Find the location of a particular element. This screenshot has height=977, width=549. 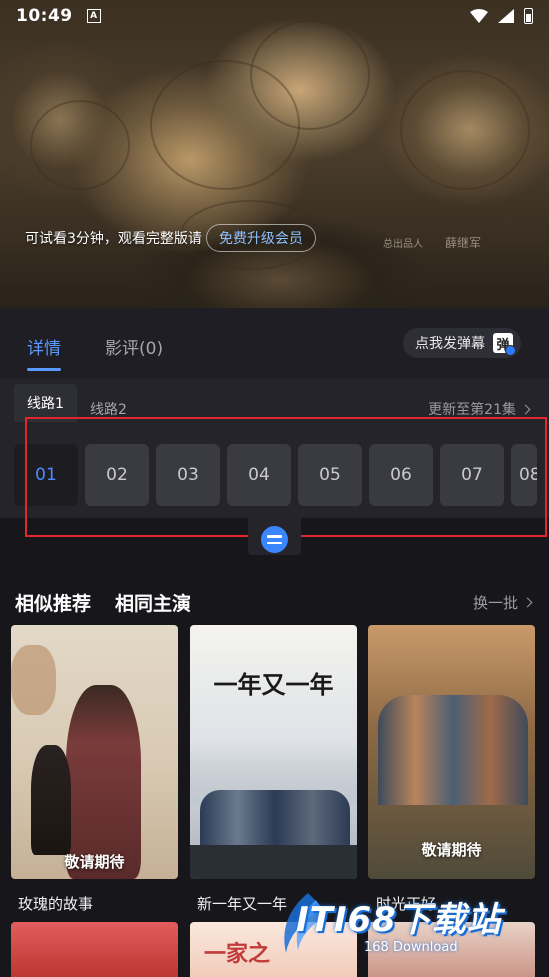

route-tab-2: 线路2 is located at coordinates (108, 409).